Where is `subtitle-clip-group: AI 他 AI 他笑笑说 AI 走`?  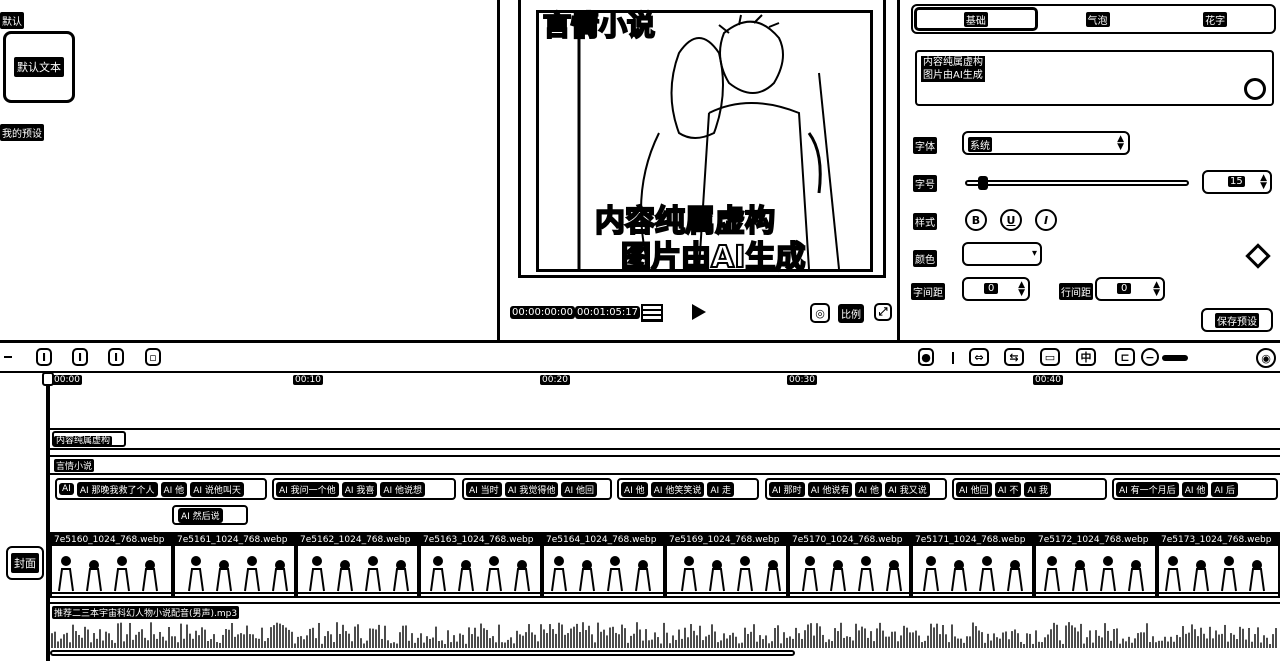 subtitle-clip-group: AI 他 AI 他笑笑说 AI 走 is located at coordinates (688, 489).